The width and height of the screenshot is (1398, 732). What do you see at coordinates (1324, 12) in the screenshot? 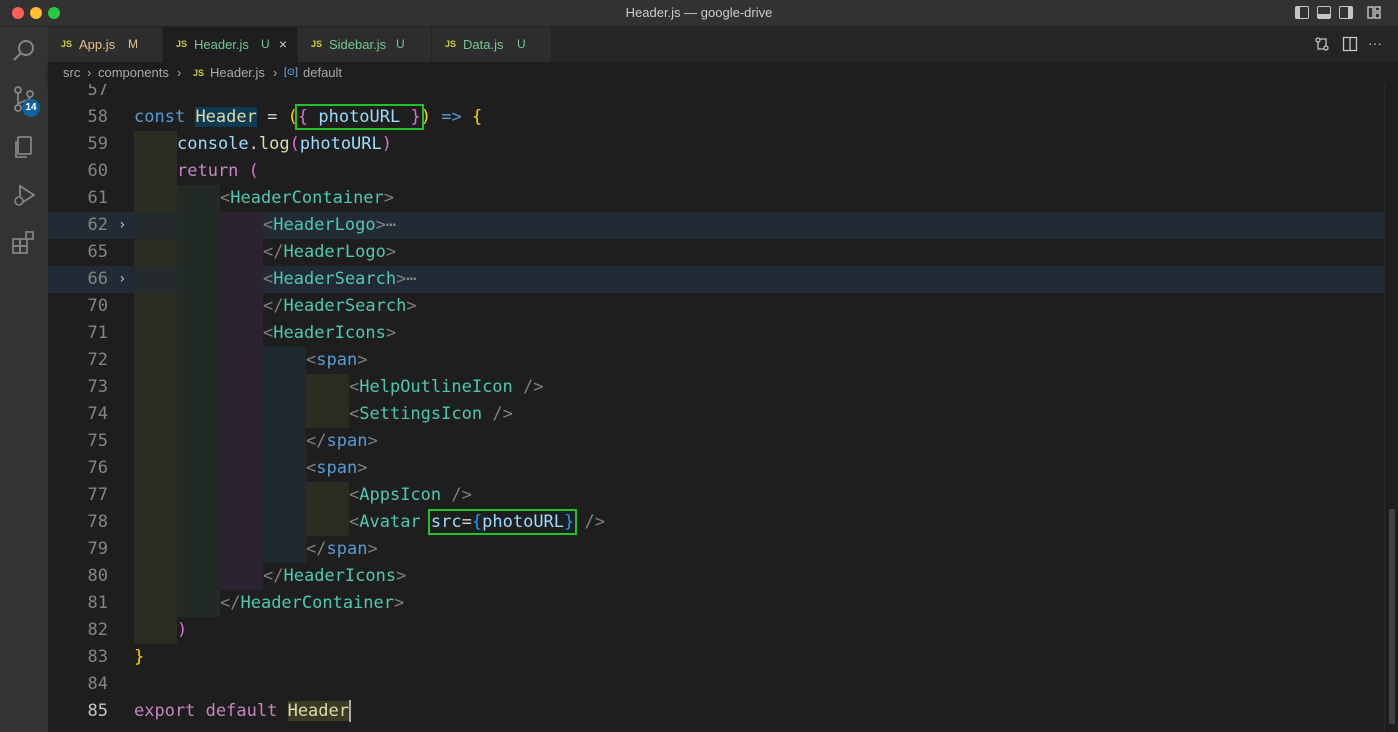
I see `toggle-panel-icon` at bounding box center [1324, 12].